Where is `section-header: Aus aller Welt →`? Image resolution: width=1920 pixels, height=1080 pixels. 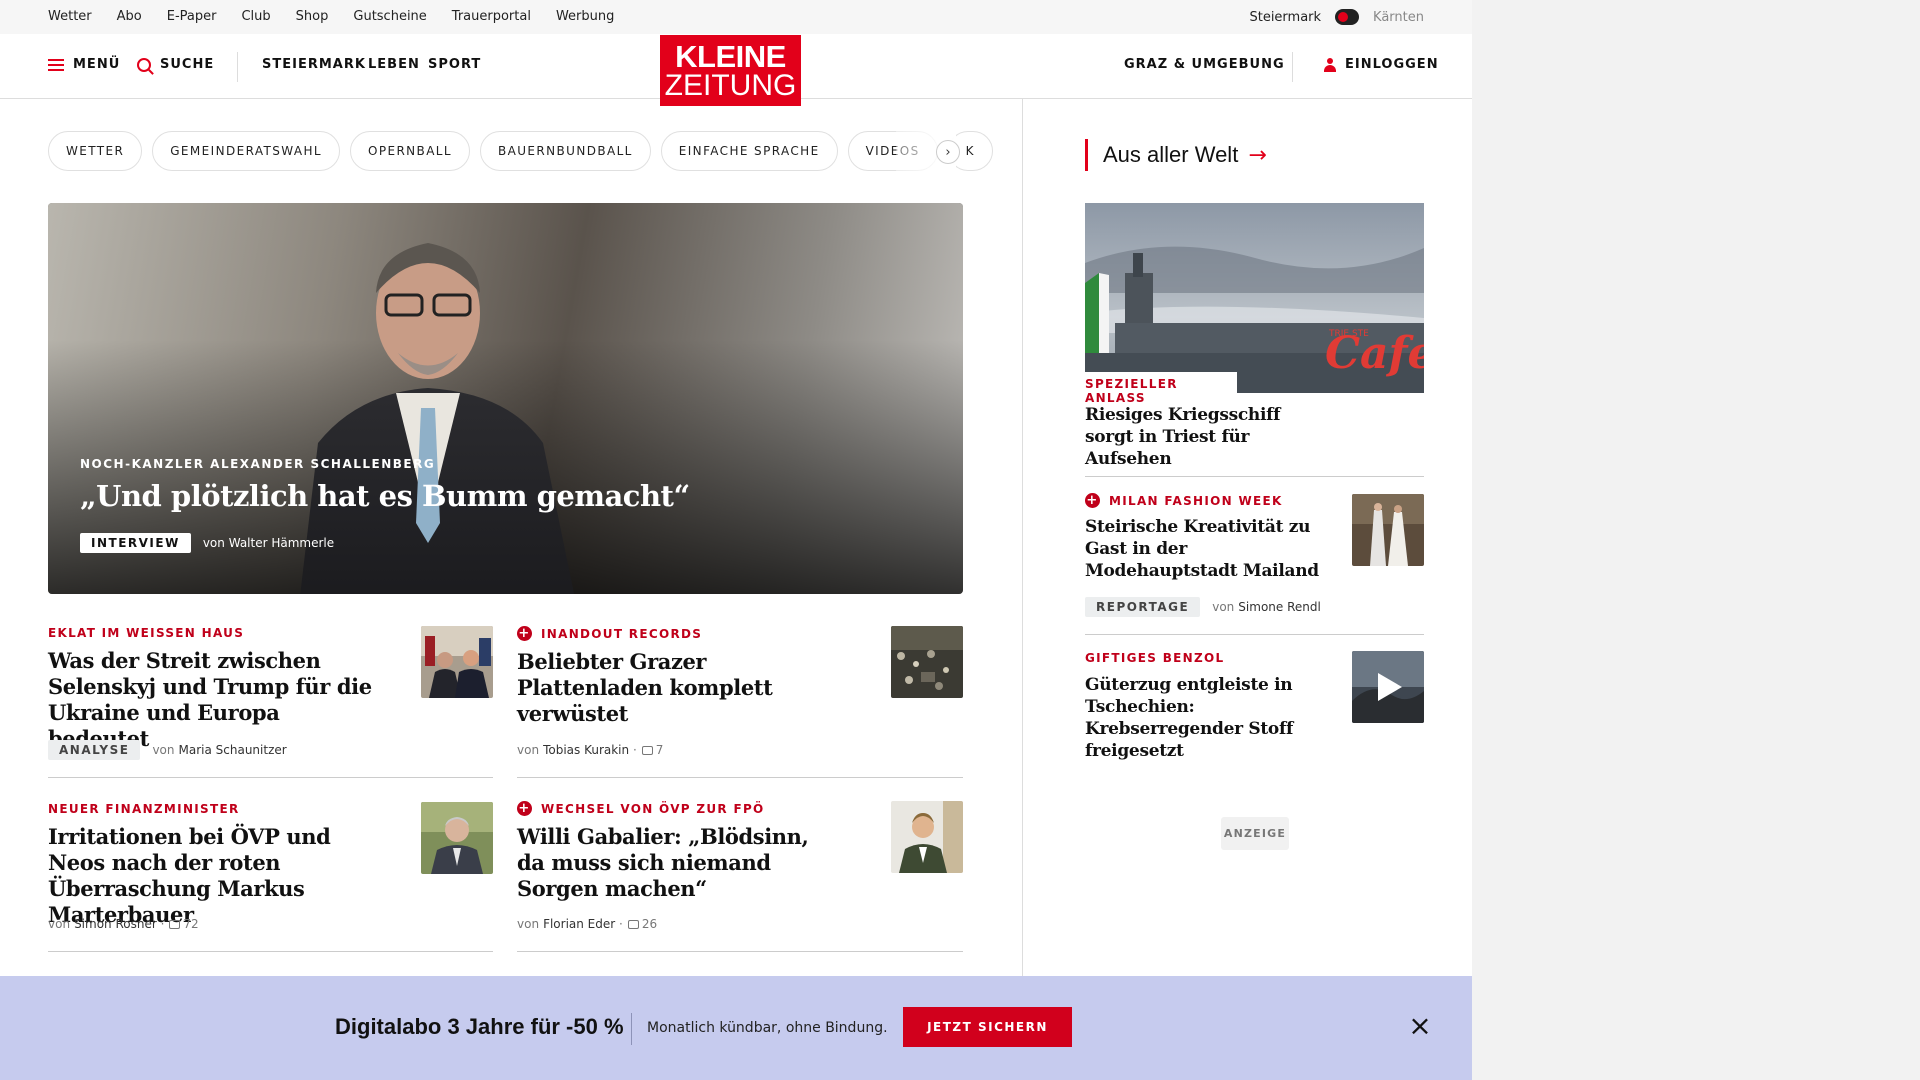
section-header: Aus aller Welt → is located at coordinates (1176, 155).